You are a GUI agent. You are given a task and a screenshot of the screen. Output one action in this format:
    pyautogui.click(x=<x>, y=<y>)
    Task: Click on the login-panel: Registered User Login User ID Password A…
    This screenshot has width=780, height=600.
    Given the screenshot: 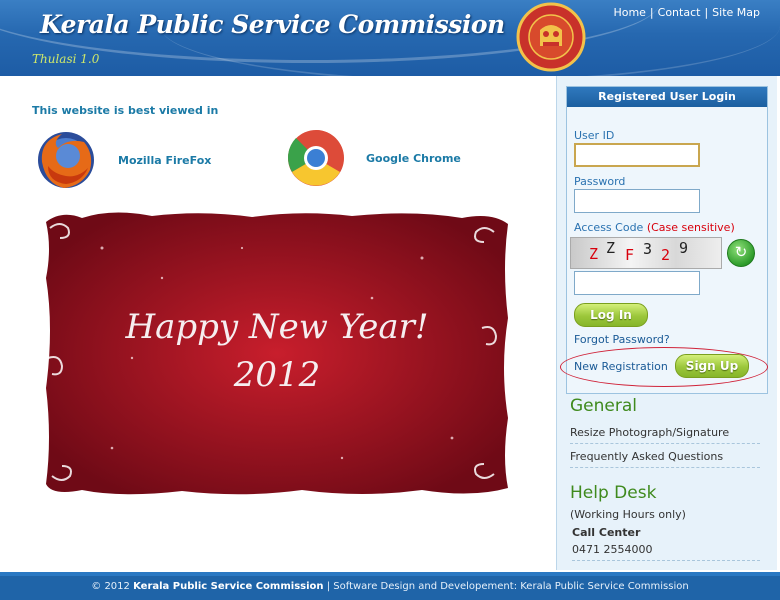 What is the action you would take?
    pyautogui.click(x=664, y=240)
    